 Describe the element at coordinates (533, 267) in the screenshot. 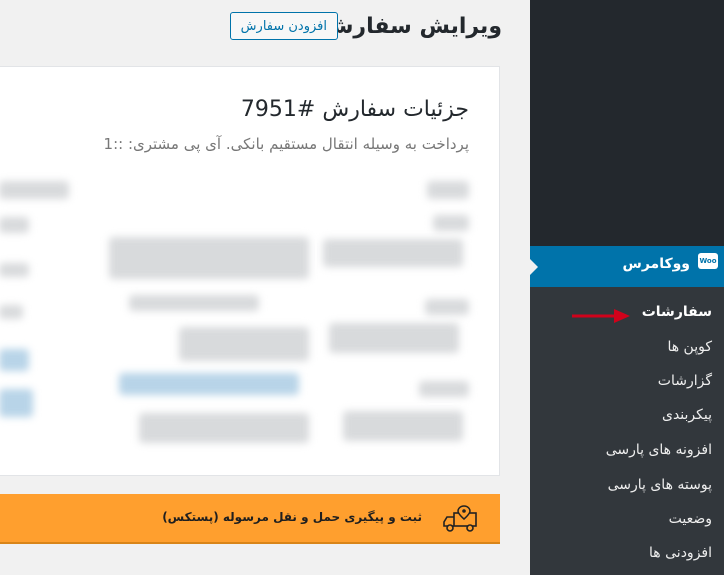

I see `current-menu-pointer` at that location.